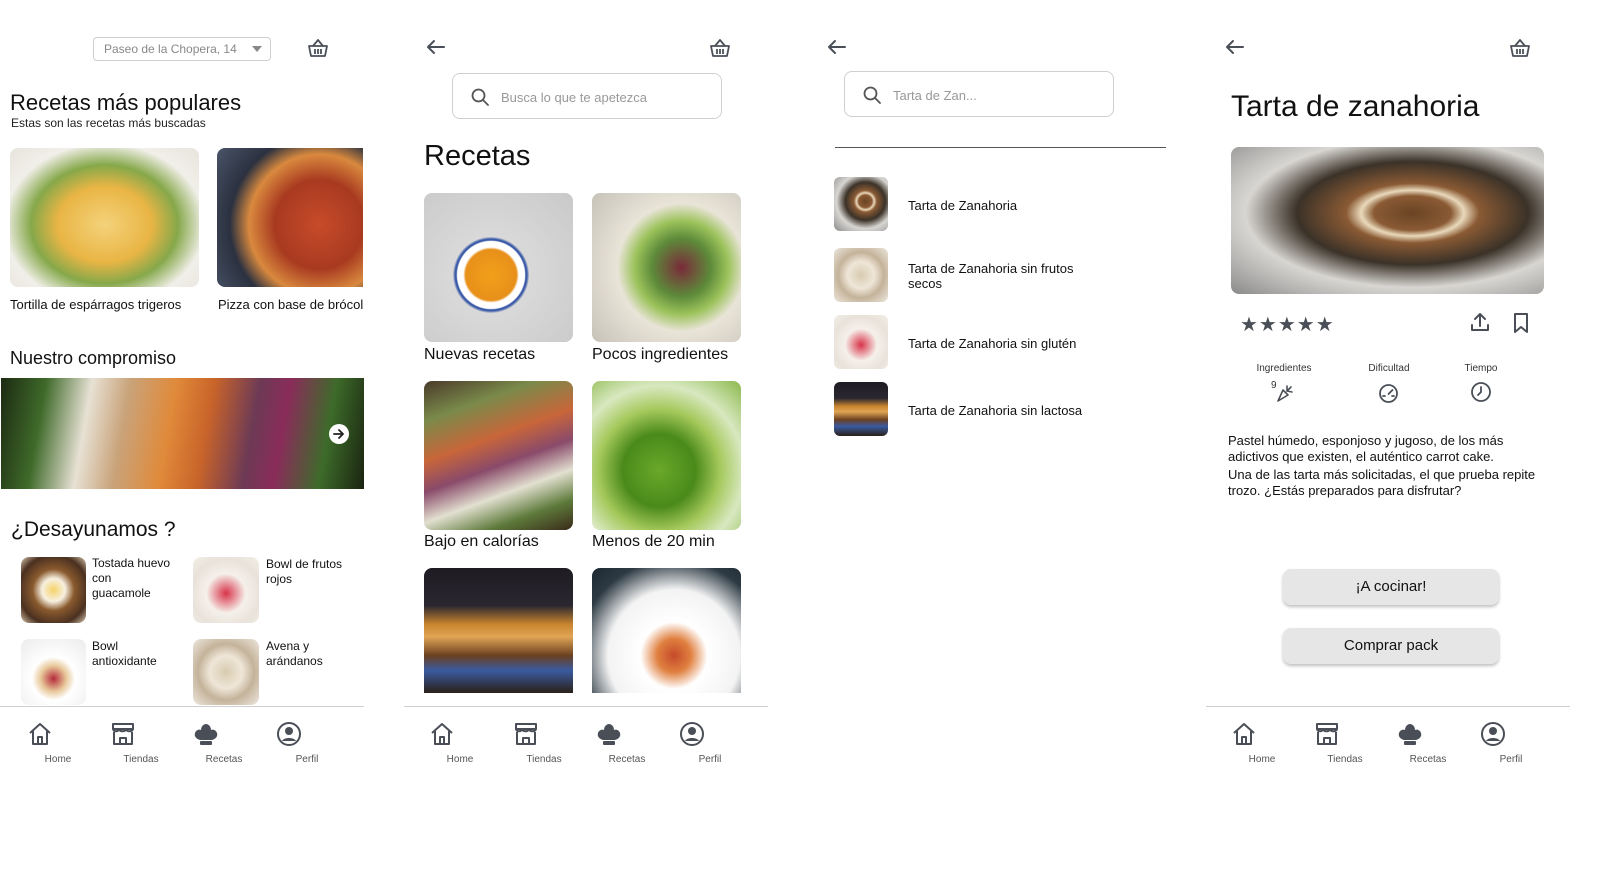 The image size is (1622, 877). Describe the element at coordinates (132, 578) in the screenshot. I see `breakfast-label: Tostada huevo con guacamole` at that location.